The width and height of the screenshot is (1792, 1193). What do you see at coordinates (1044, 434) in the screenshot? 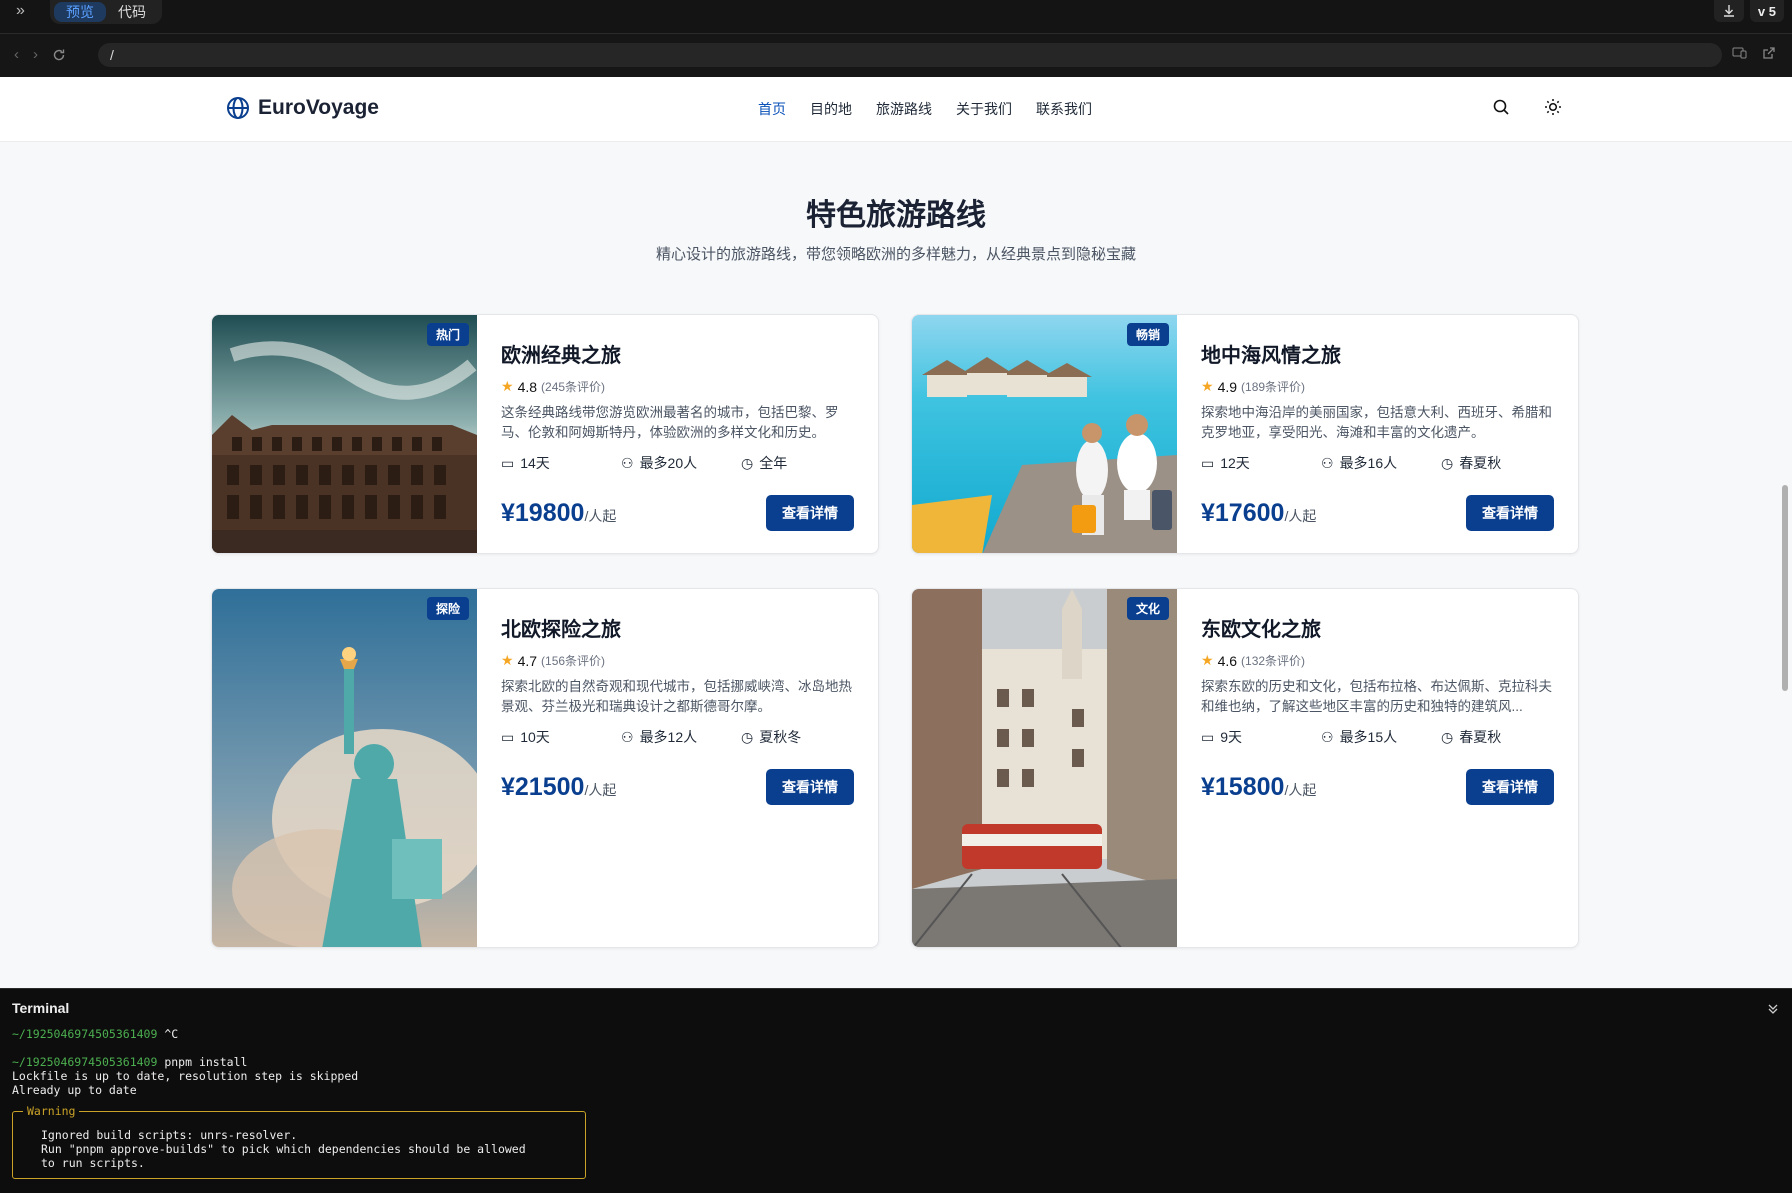
I see `beach-resort-photo: 畅销` at bounding box center [1044, 434].